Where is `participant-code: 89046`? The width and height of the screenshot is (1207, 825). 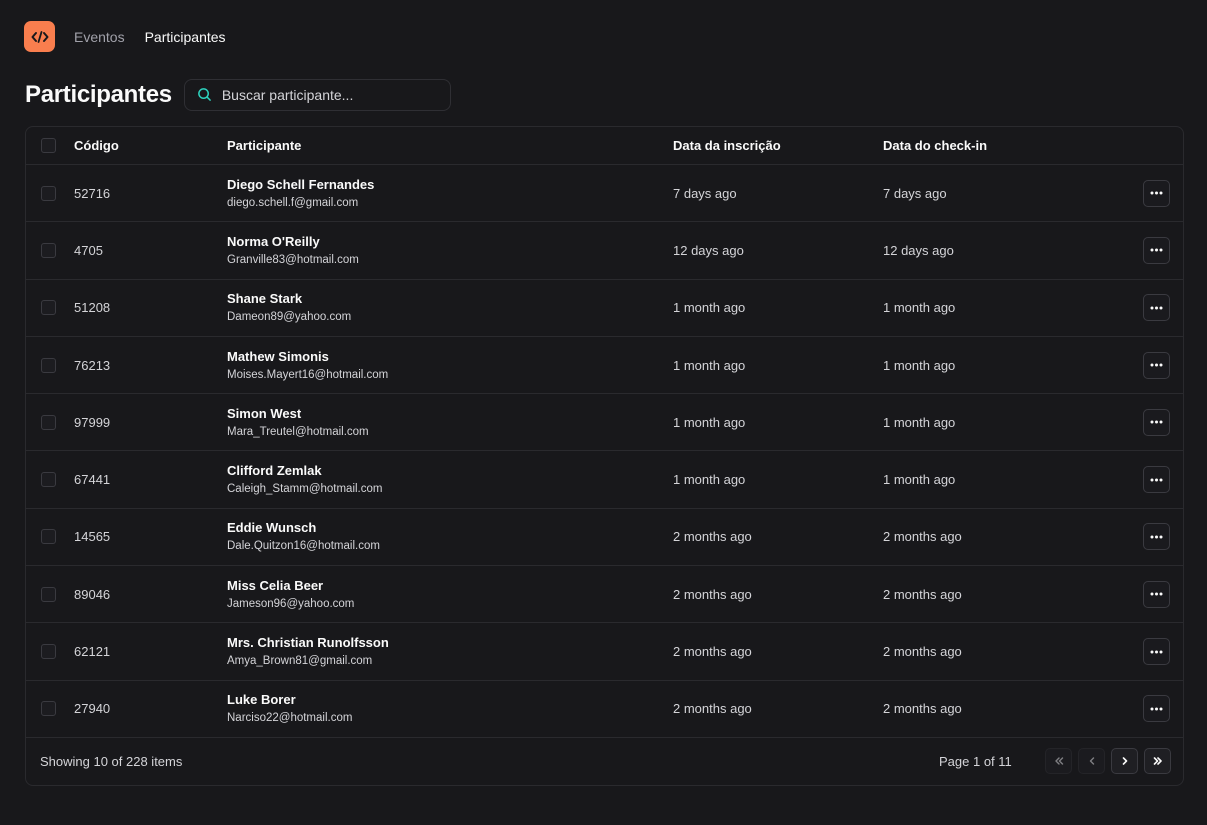 participant-code: 89046 is located at coordinates (92, 594).